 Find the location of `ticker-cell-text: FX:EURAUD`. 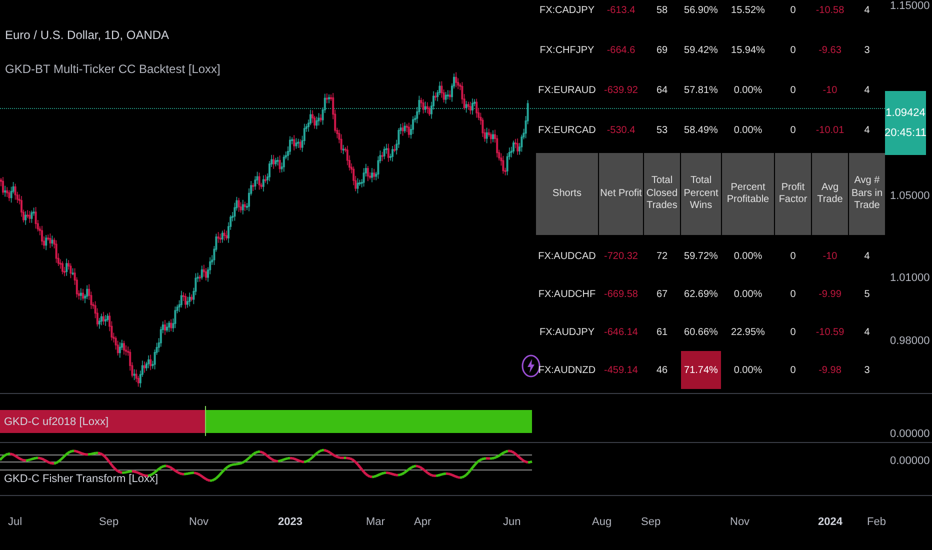

ticker-cell-text: FX:EURAUD is located at coordinates (567, 91).